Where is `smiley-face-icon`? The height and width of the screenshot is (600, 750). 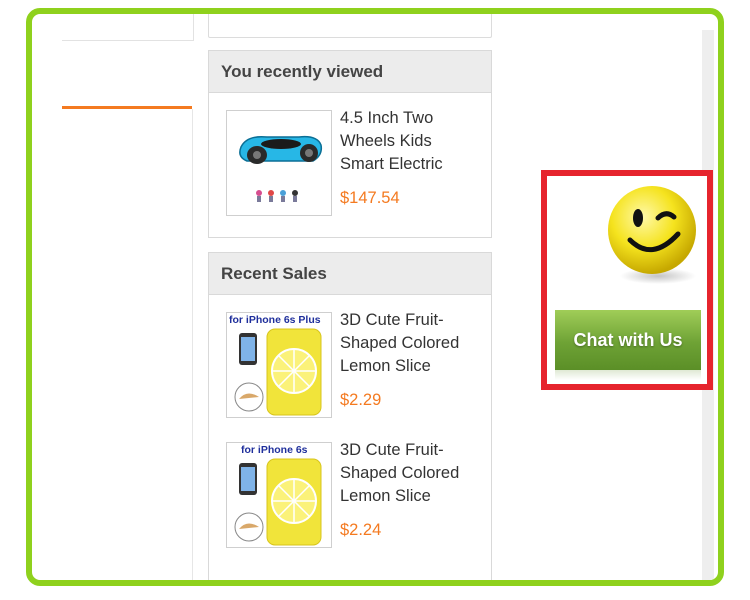 smiley-face-icon is located at coordinates (652, 235).